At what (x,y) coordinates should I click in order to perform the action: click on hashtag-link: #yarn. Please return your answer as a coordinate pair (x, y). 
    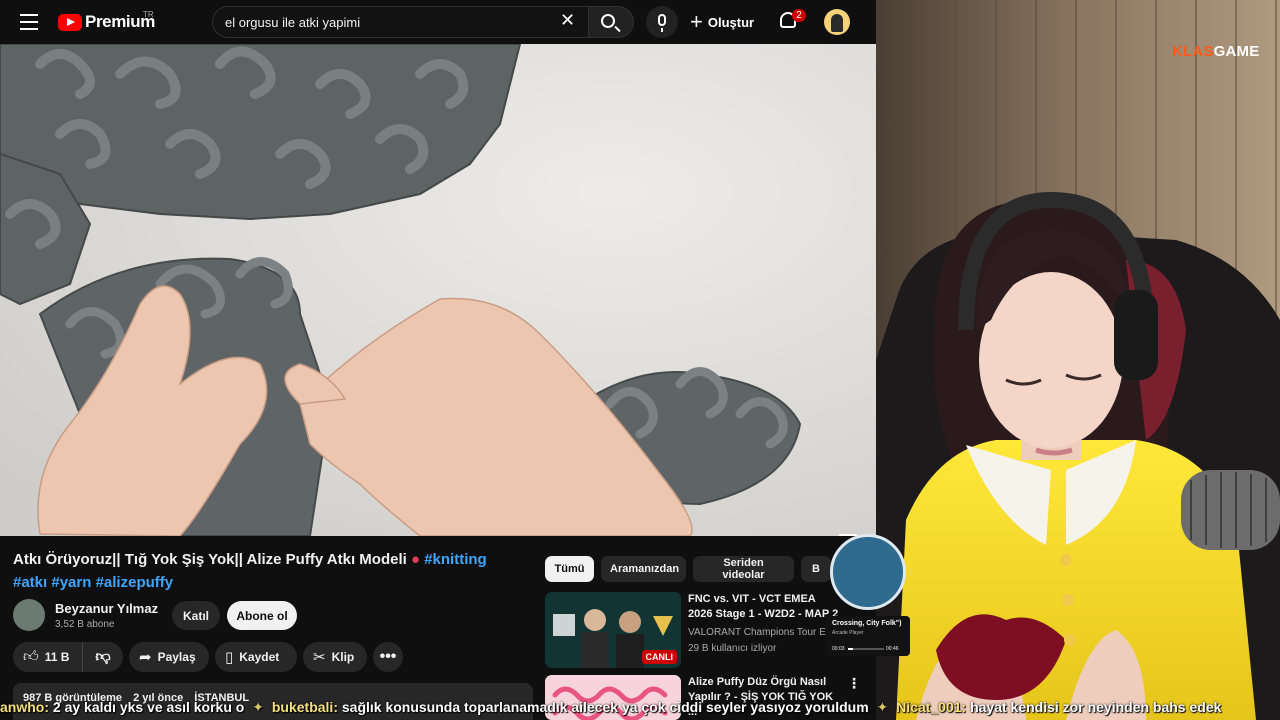
    Looking at the image, I should click on (71, 582).